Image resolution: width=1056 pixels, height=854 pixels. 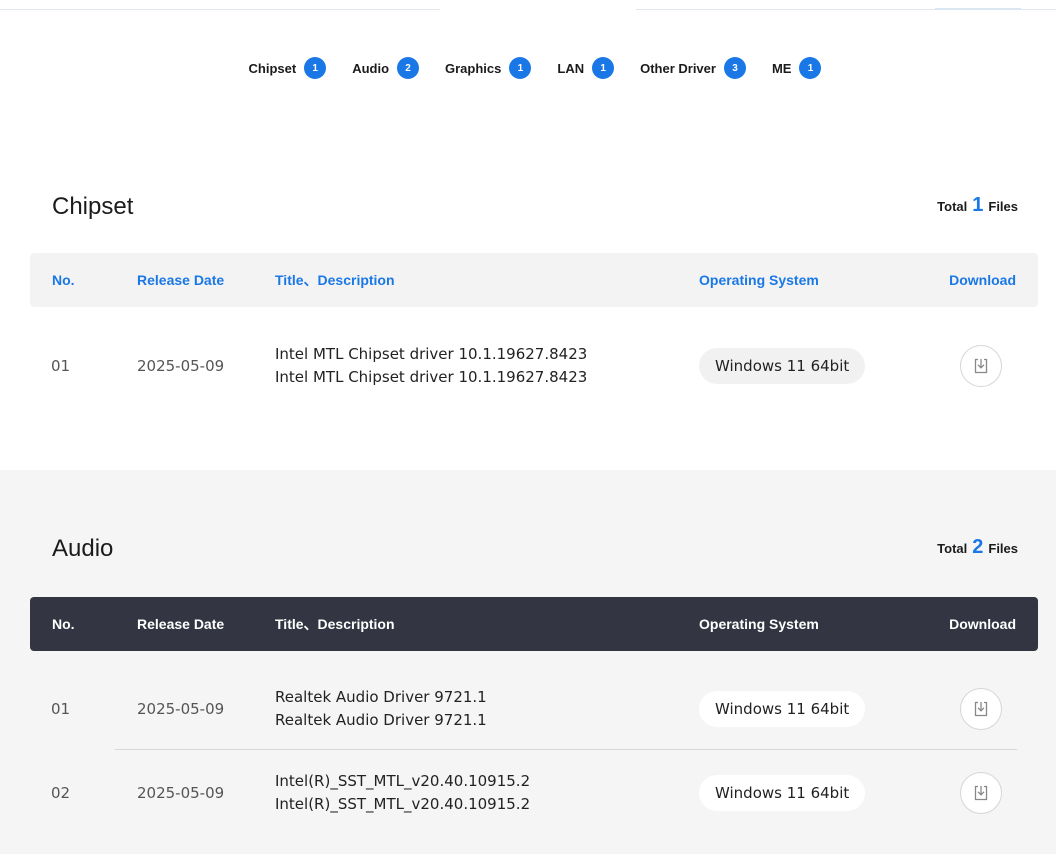 What do you see at coordinates (473, 68) in the screenshot?
I see `tab-label: Graphics` at bounding box center [473, 68].